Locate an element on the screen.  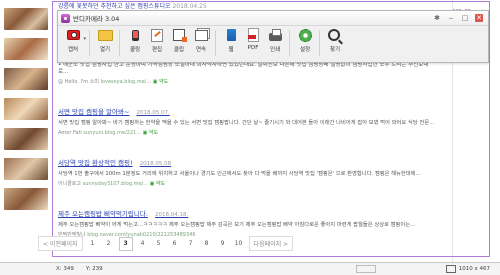
page-6: 6 is located at coordinates (175, 244).